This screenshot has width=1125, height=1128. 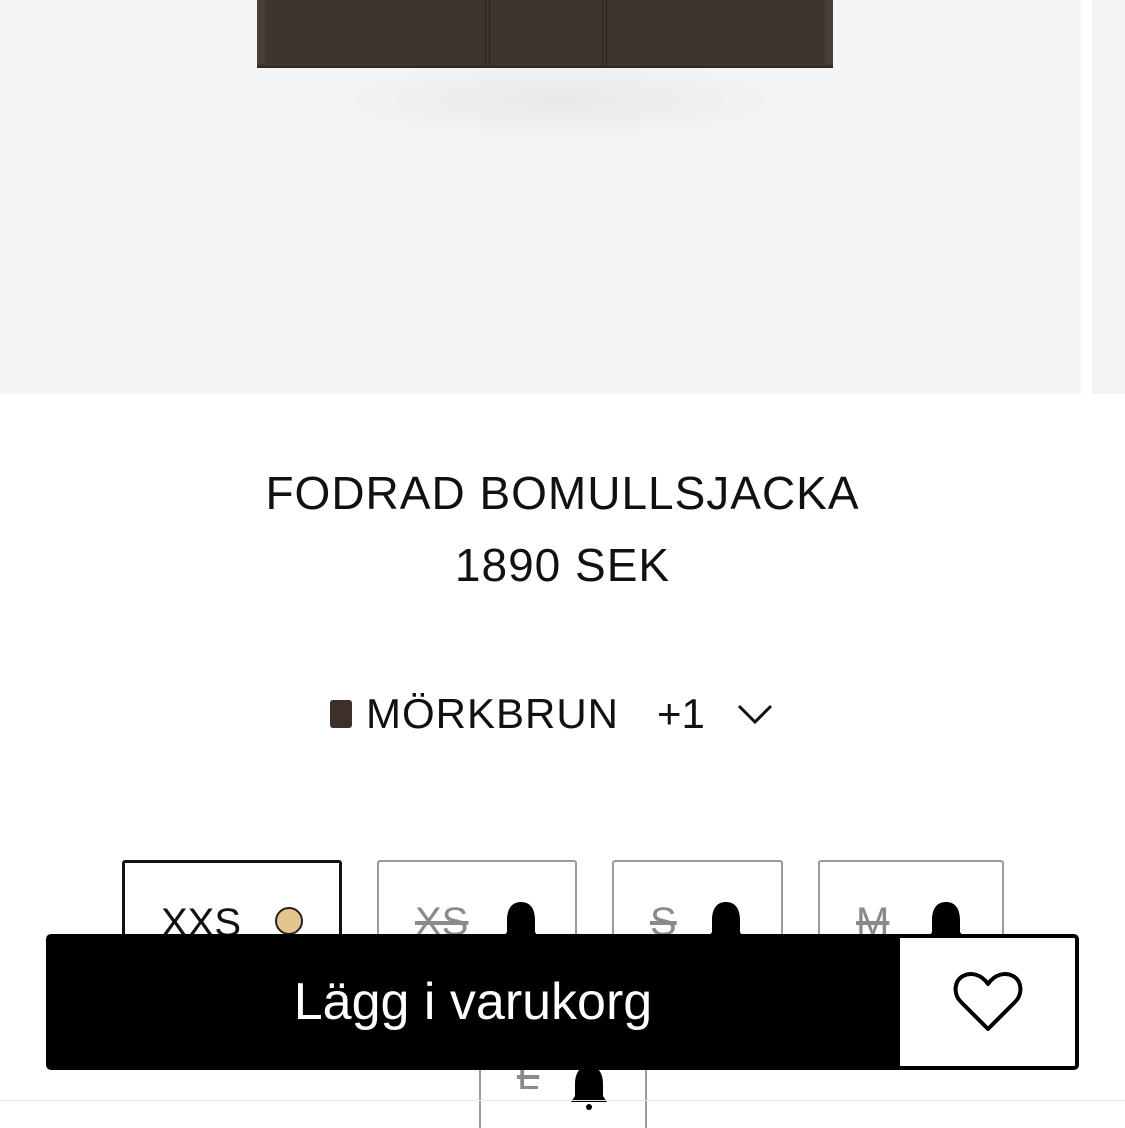 I want to click on color-swatch, so click(x=341, y=714).